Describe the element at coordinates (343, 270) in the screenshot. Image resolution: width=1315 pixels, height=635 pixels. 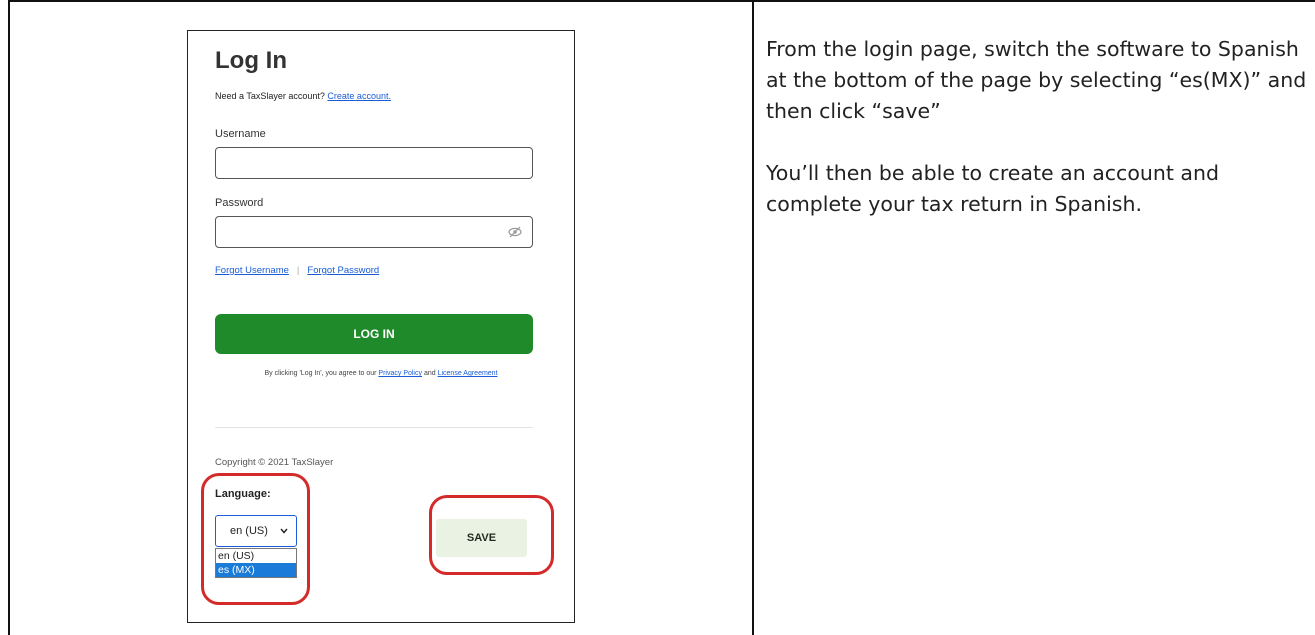
I see `forgot-password-link: Forgot Password` at that location.